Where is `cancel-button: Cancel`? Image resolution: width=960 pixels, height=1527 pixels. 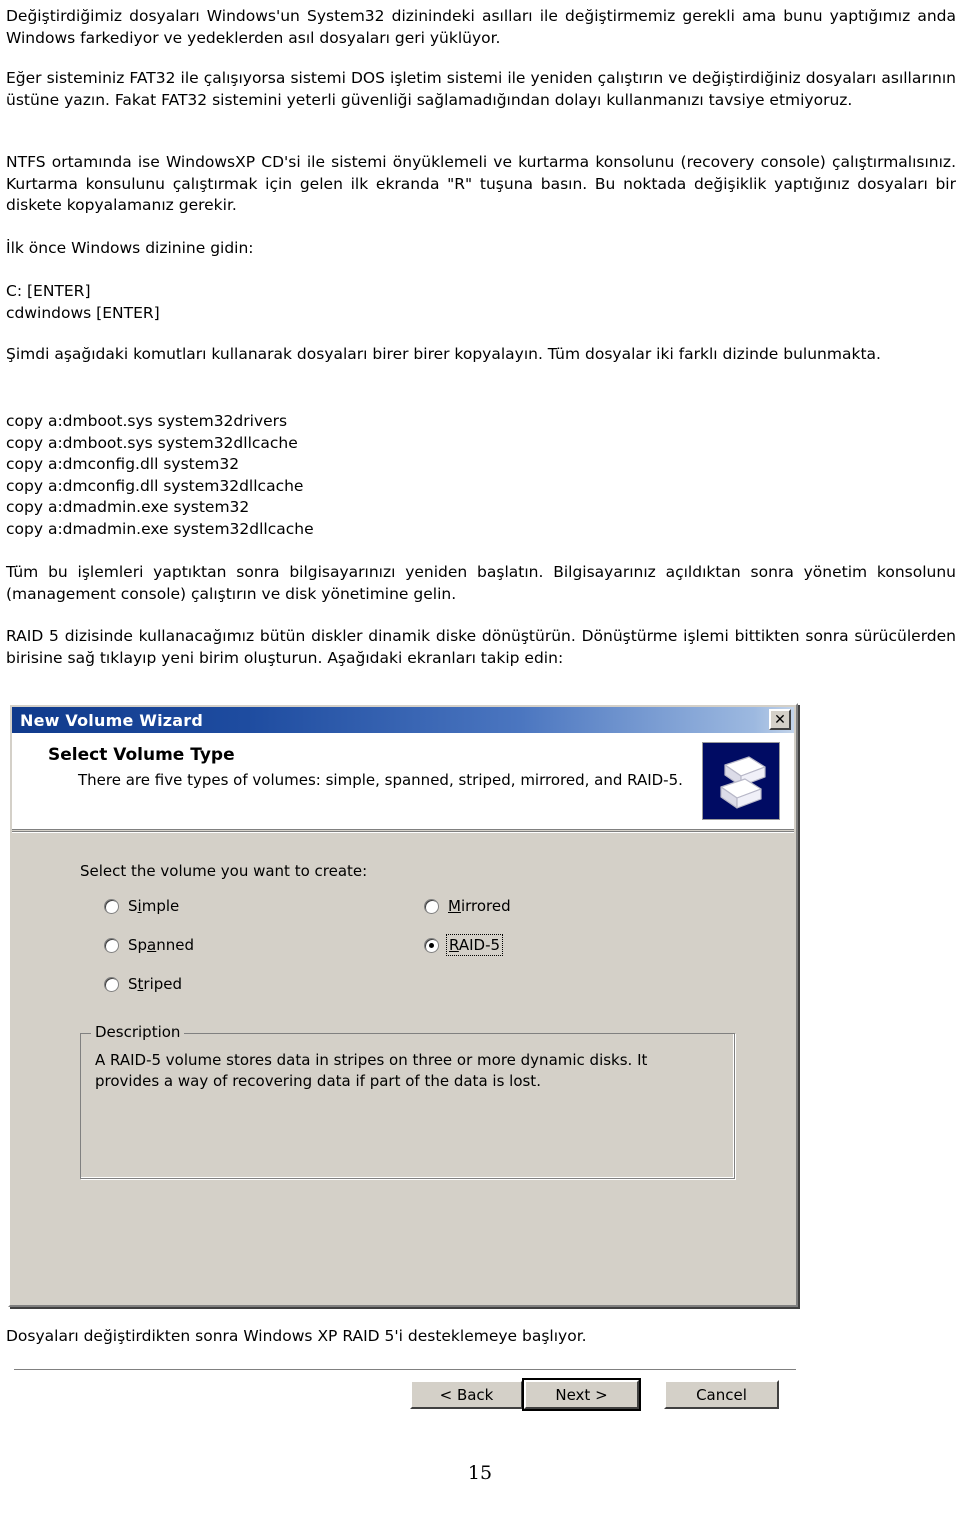 cancel-button: Cancel is located at coordinates (721, 1394).